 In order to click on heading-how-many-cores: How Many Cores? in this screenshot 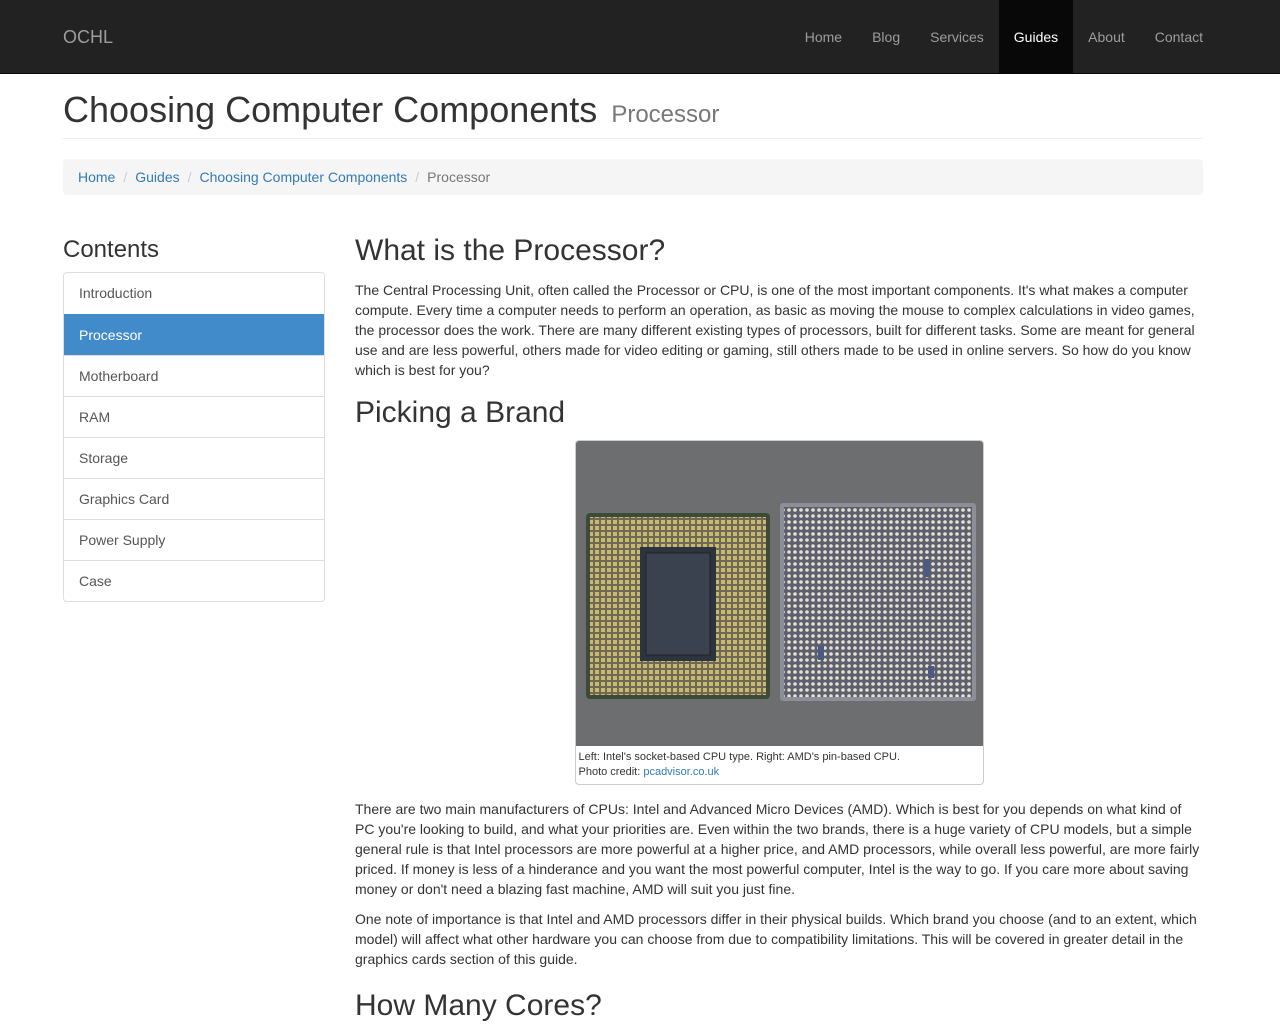, I will do `click(478, 1005)`.